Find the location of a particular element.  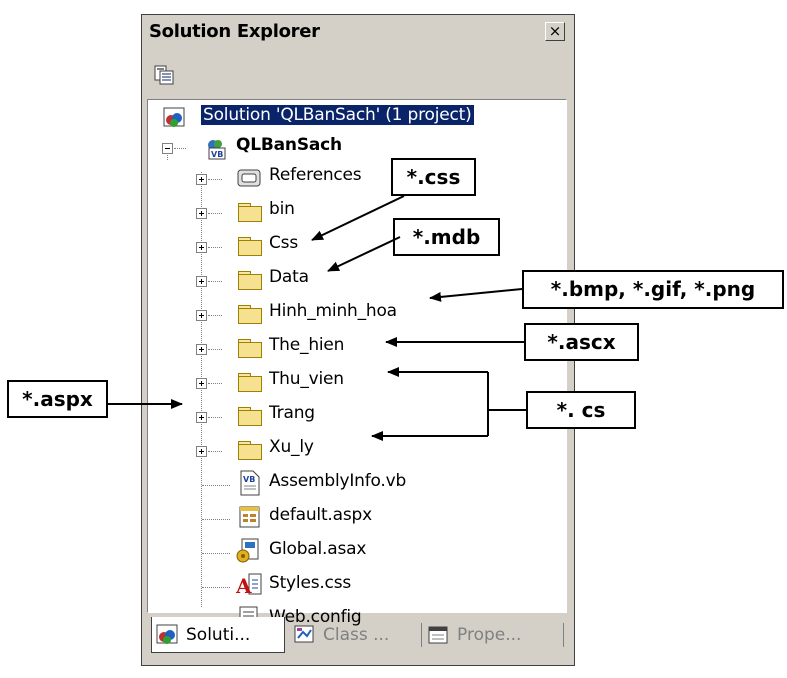

tree-item-label: The_hien is located at coordinates (307, 345).